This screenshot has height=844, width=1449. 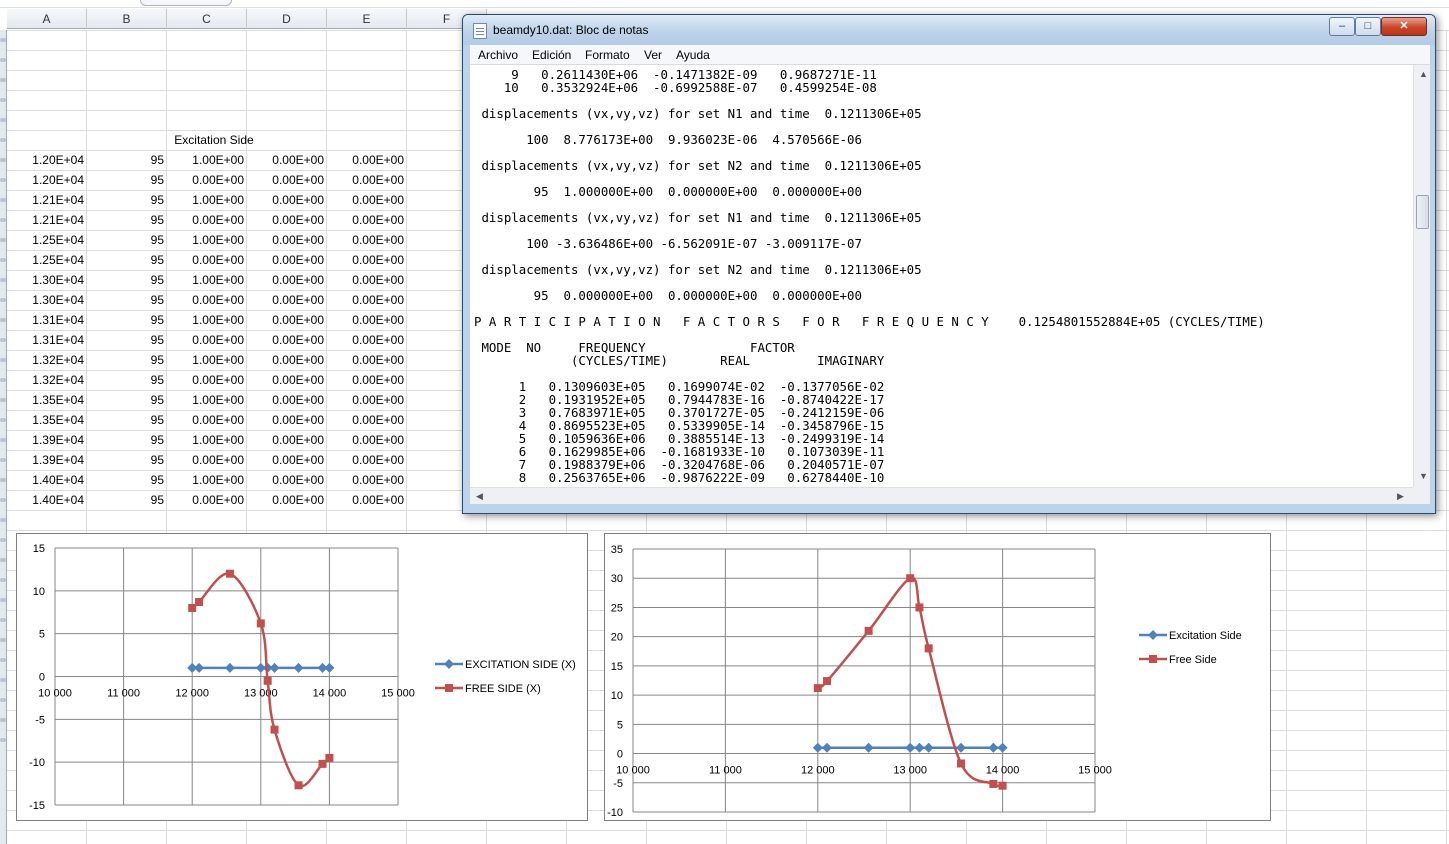 I want to click on menu-ayuda: Ayuda, so click(x=693, y=55).